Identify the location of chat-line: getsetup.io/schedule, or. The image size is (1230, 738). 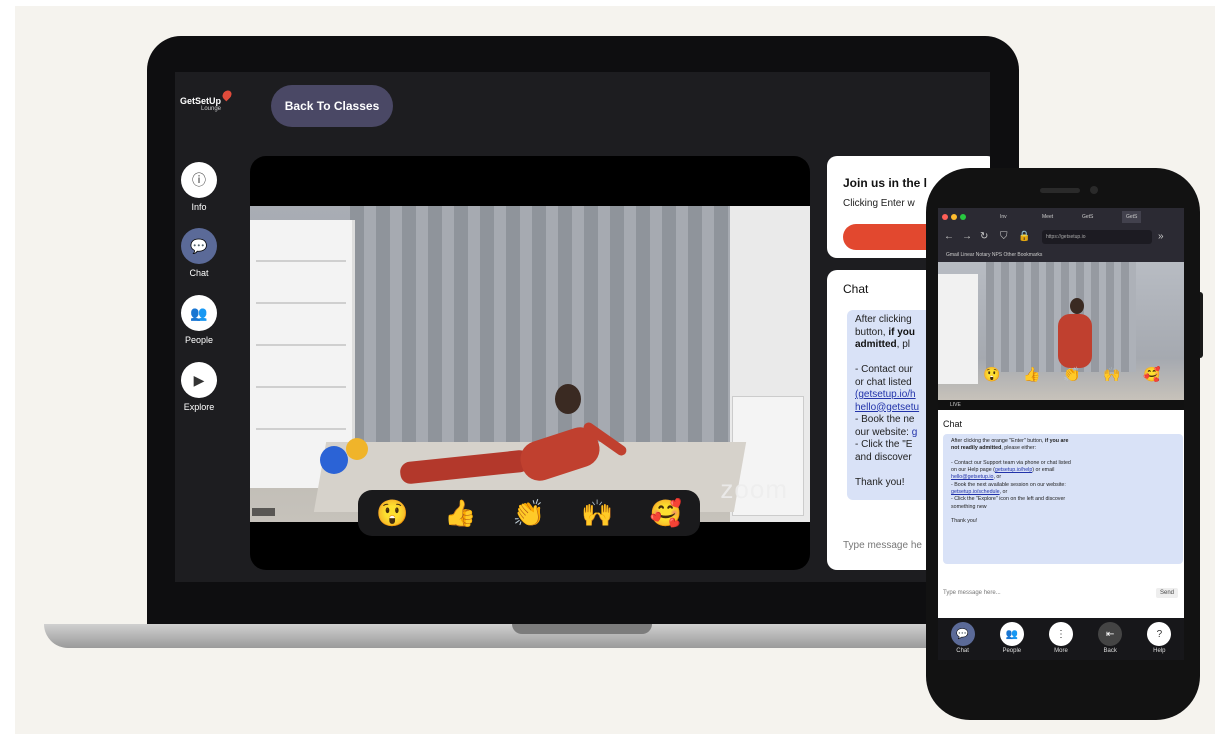
(979, 492).